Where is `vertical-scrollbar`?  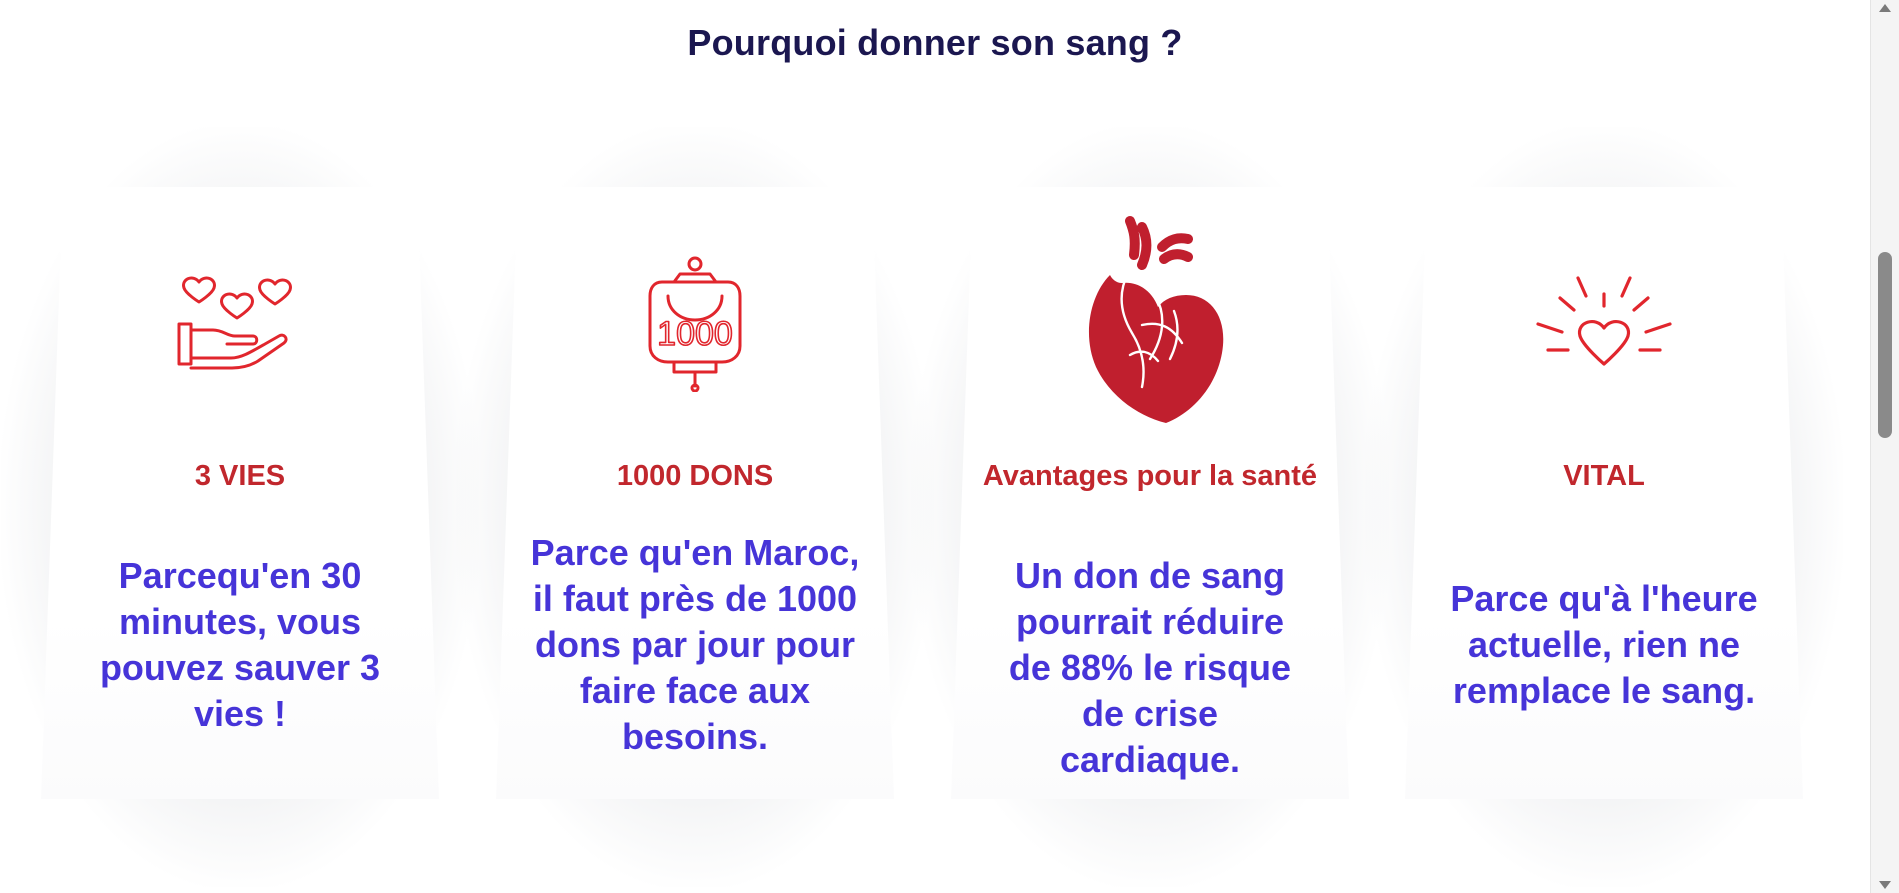 vertical-scrollbar is located at coordinates (1884, 446).